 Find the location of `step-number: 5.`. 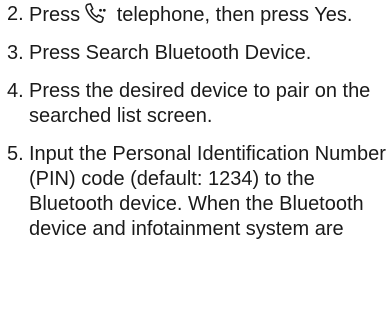

step-number: 5. is located at coordinates (15, 154).